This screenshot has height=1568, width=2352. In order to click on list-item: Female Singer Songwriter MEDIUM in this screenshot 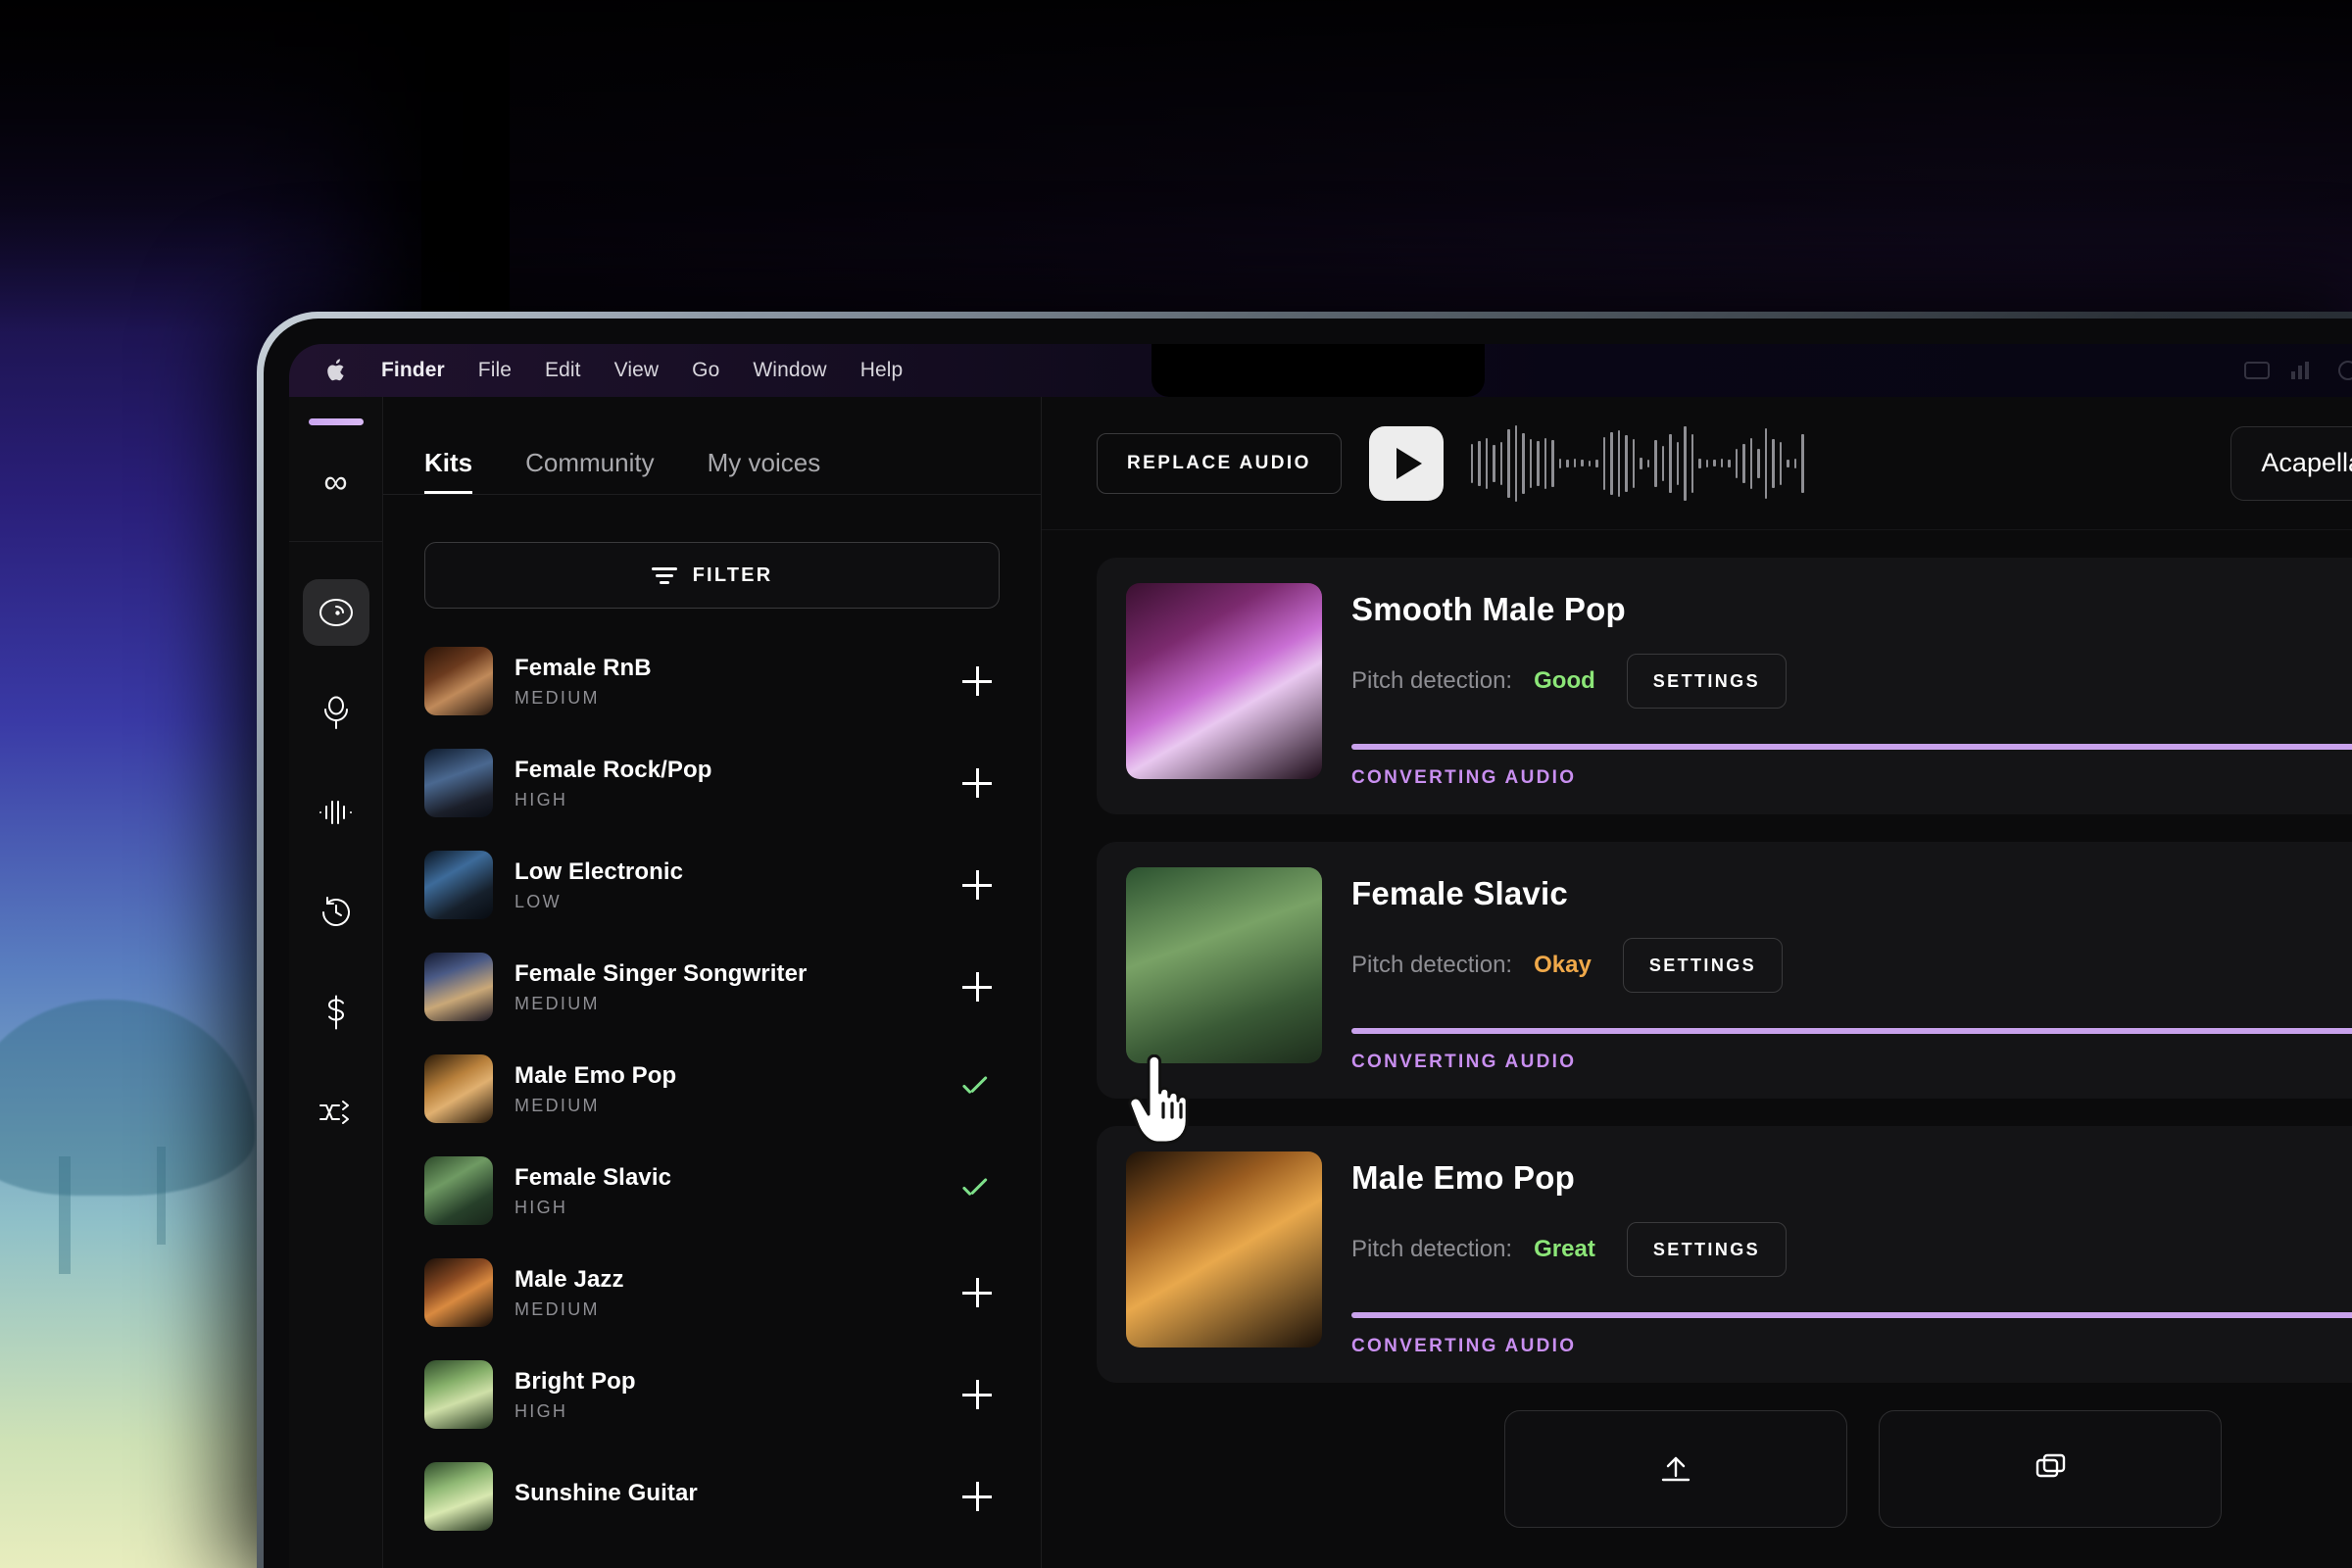, I will do `click(712, 987)`.